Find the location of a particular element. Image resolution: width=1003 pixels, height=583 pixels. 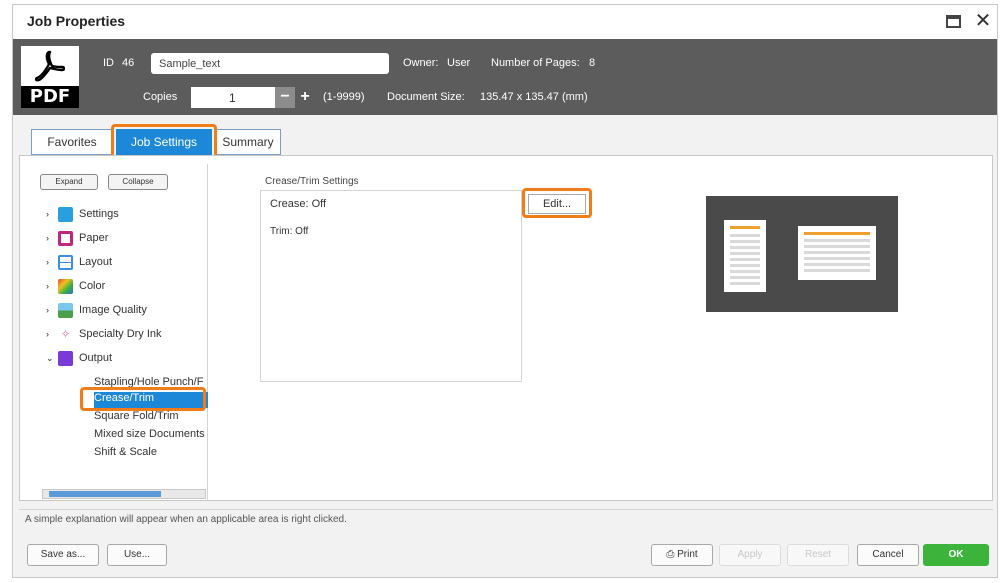

window-title: Job Properties is located at coordinates (76, 21).